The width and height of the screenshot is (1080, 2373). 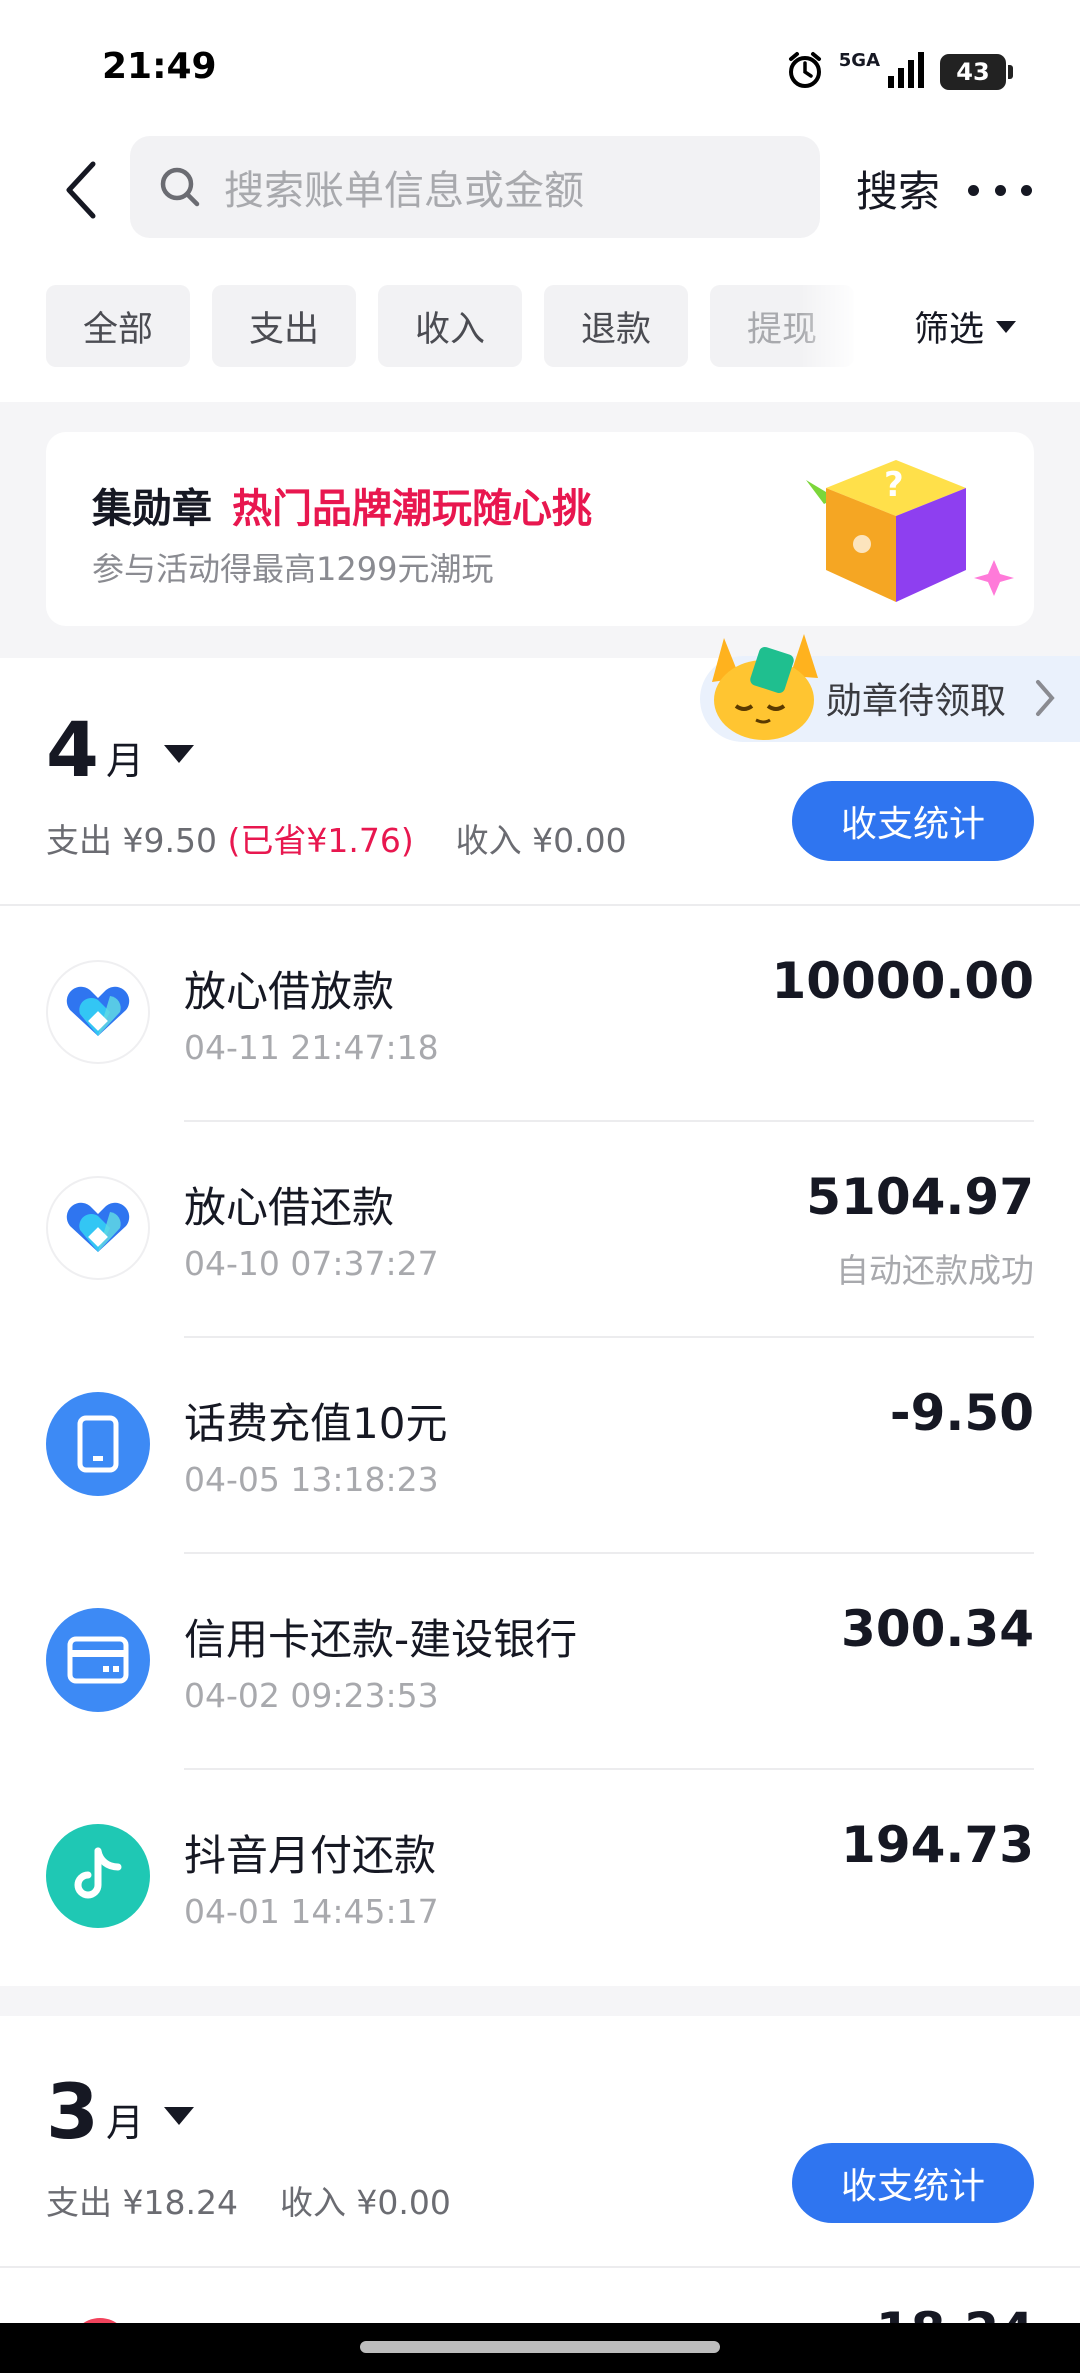 I want to click on tab-refund: 退款, so click(x=616, y=326).